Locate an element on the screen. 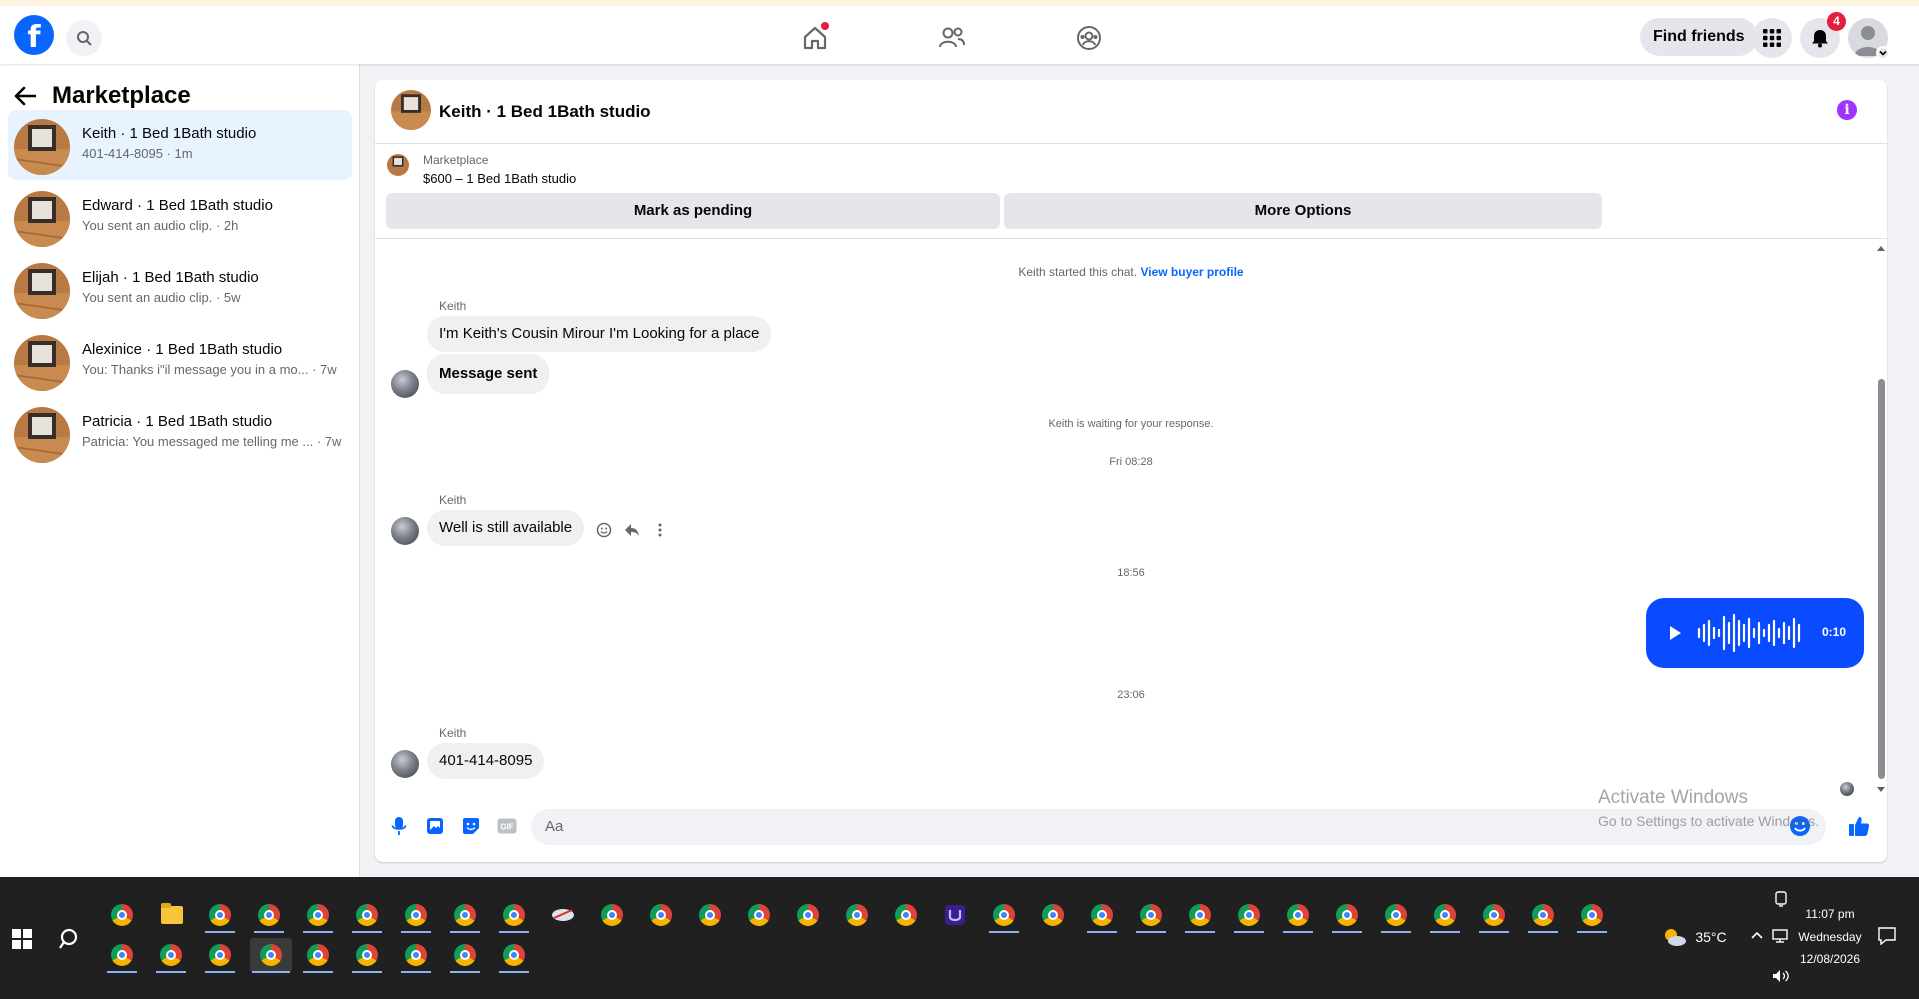 This screenshot has width=1919, height=999. sticker-button is located at coordinates (471, 826).